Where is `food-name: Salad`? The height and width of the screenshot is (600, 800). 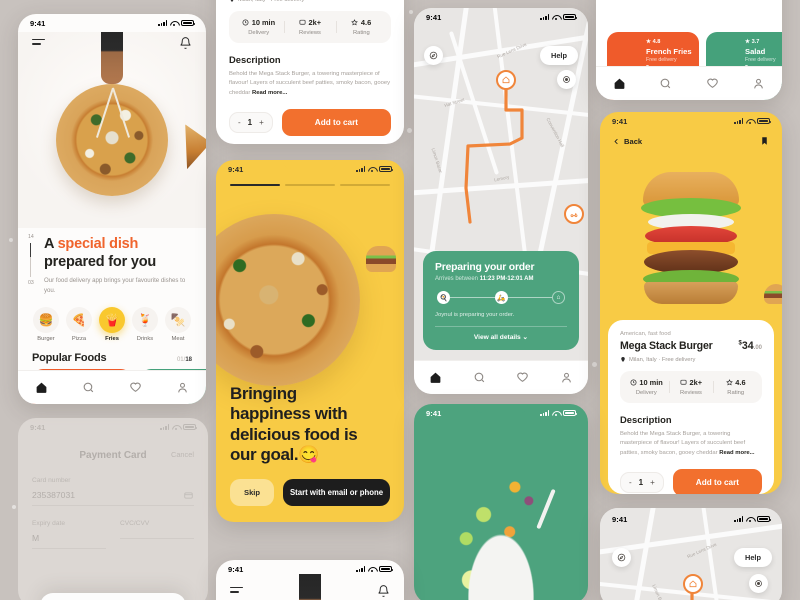
food-name: Salad is located at coordinates (755, 51).